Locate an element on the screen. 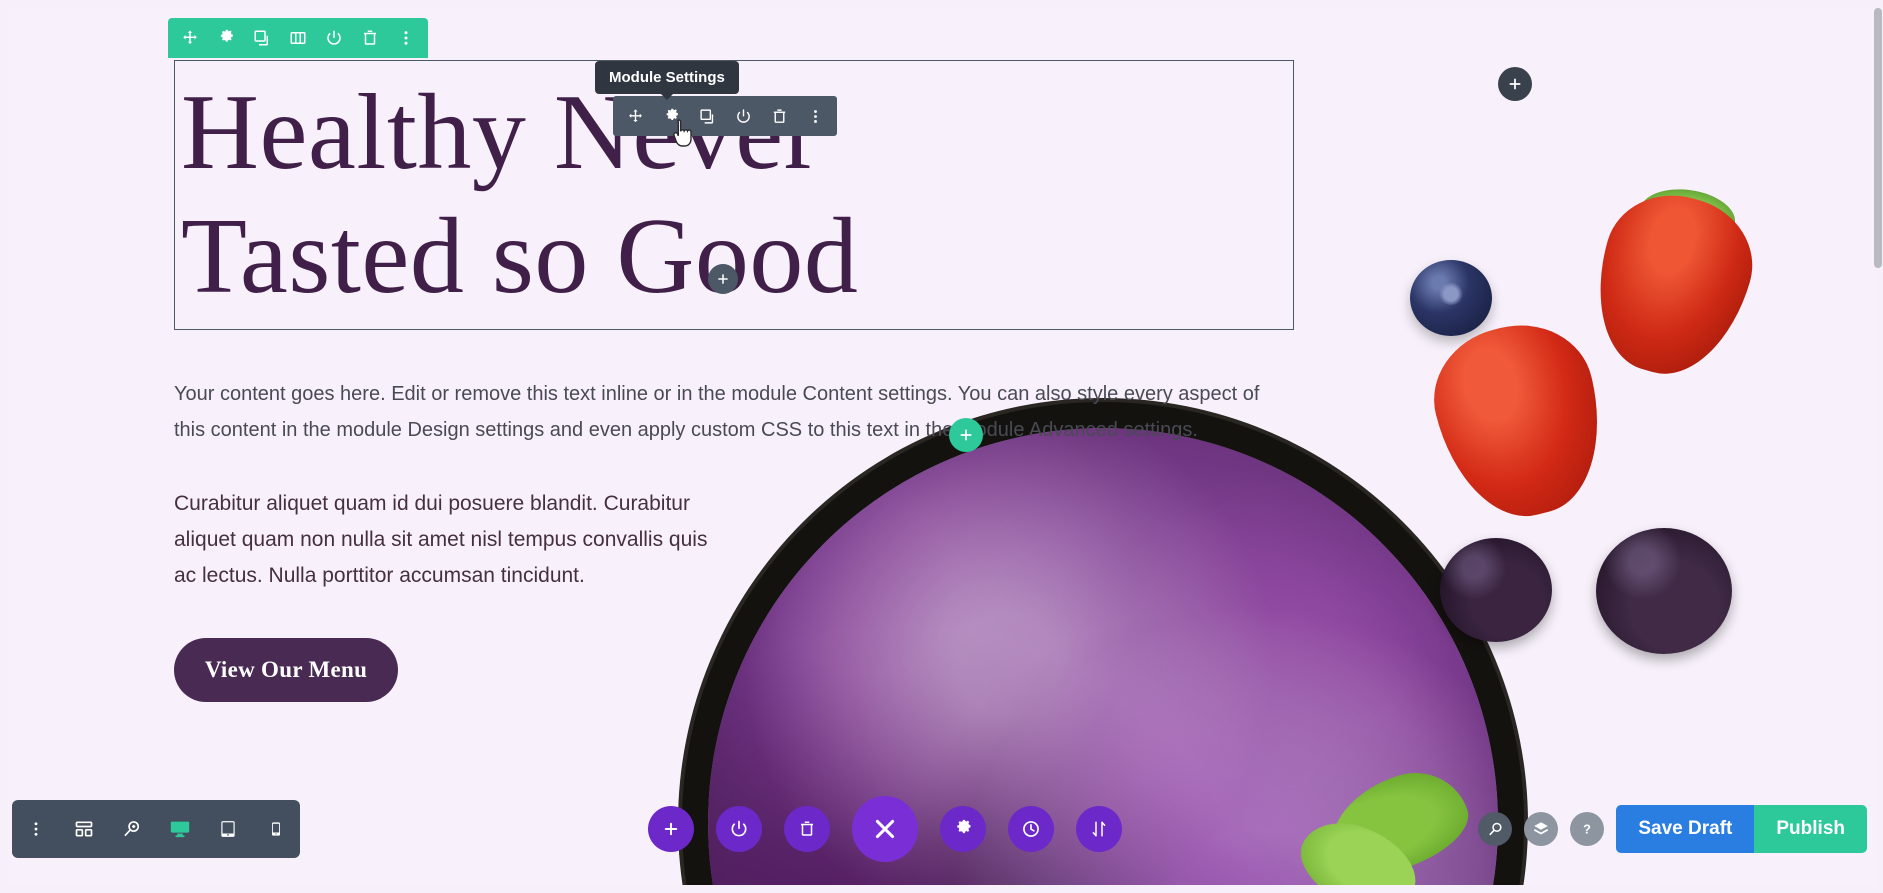 The image size is (1883, 893). section-toolbar is located at coordinates (298, 38).